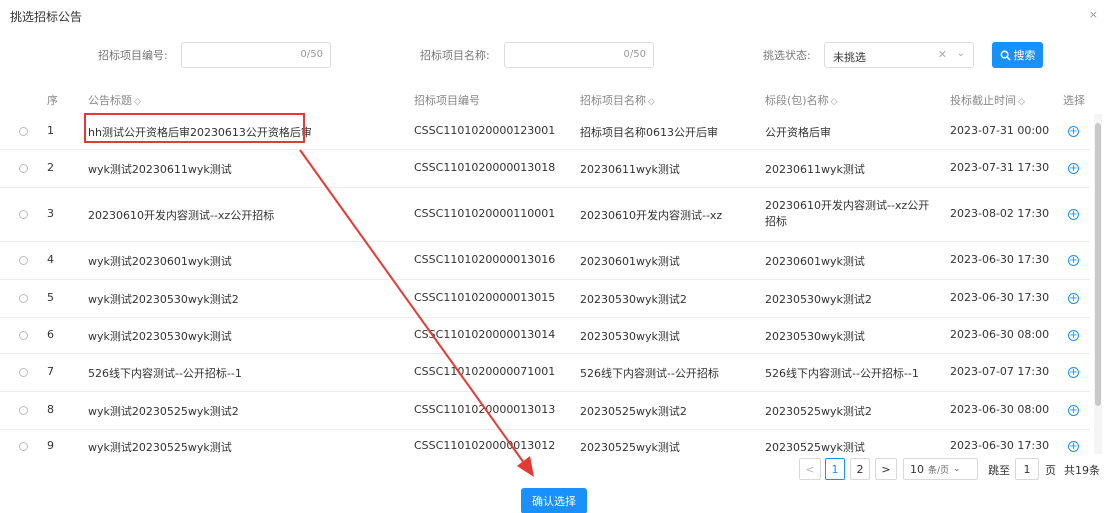 The image size is (1106, 513). What do you see at coordinates (1098, 264) in the screenshot?
I see `scrollbar-thumb` at bounding box center [1098, 264].